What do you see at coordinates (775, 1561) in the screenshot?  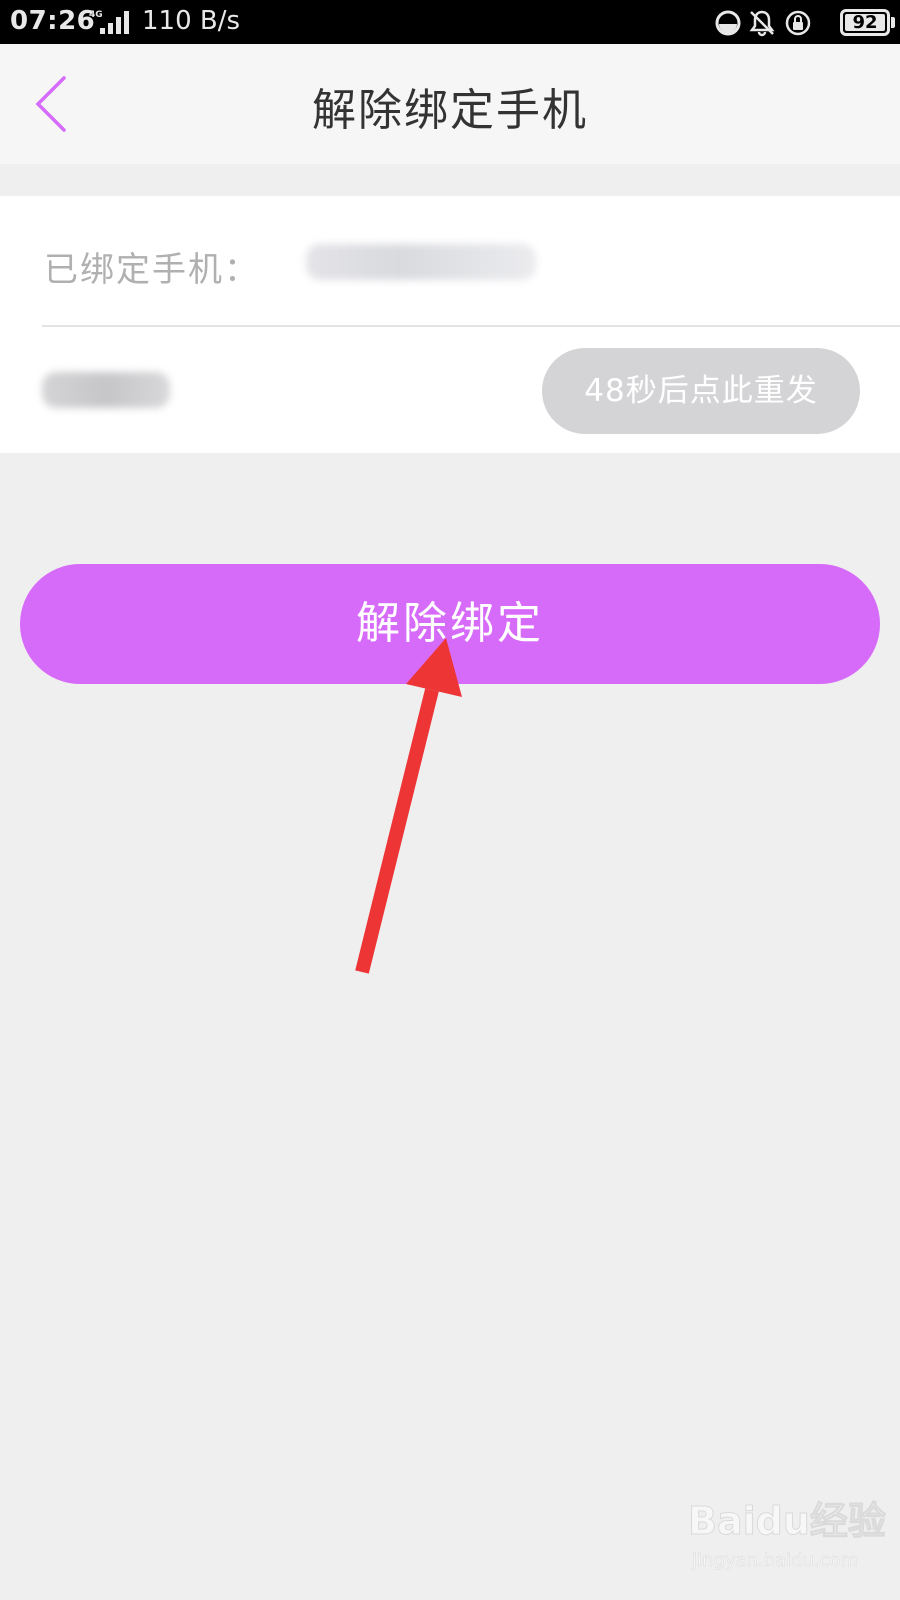 I see `watermark-url: jingyan.baidu.com` at bounding box center [775, 1561].